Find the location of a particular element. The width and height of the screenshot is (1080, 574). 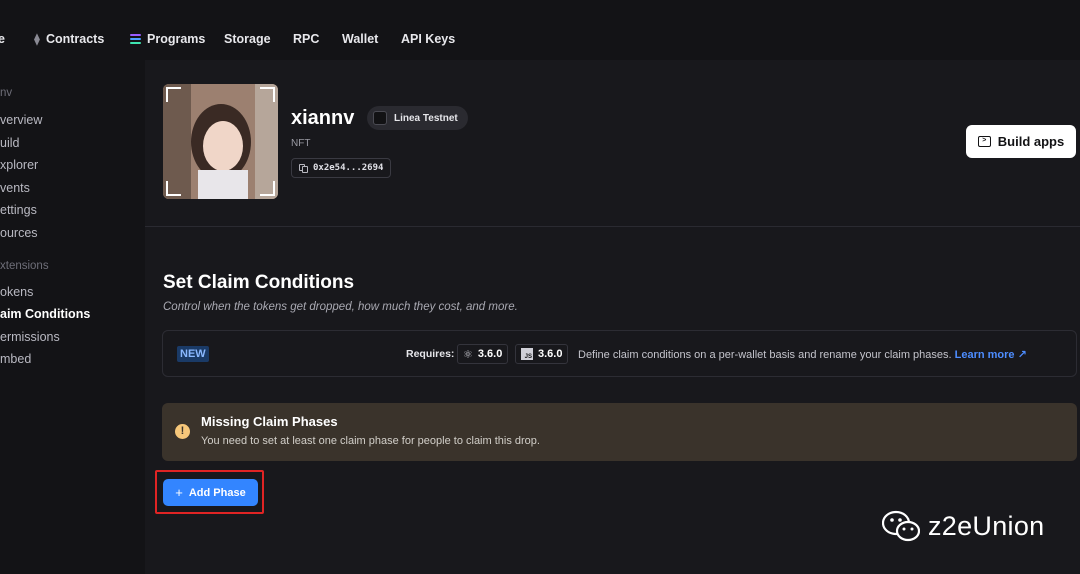

nav-item-programs: Programs is located at coordinates (167, 39).